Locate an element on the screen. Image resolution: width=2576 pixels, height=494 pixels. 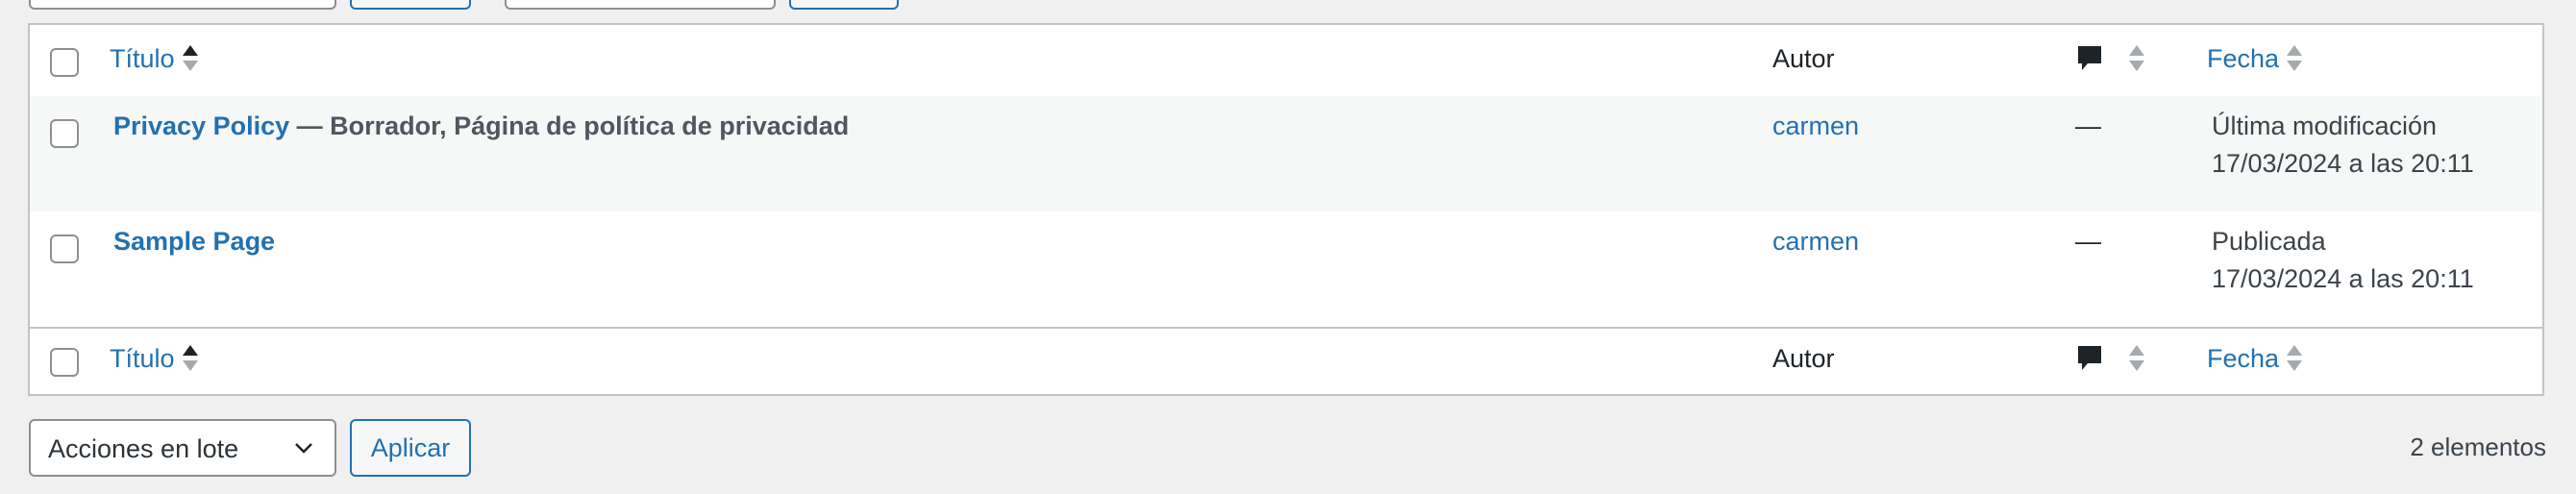
row-title-link: Privacy Policy is located at coordinates (201, 125).